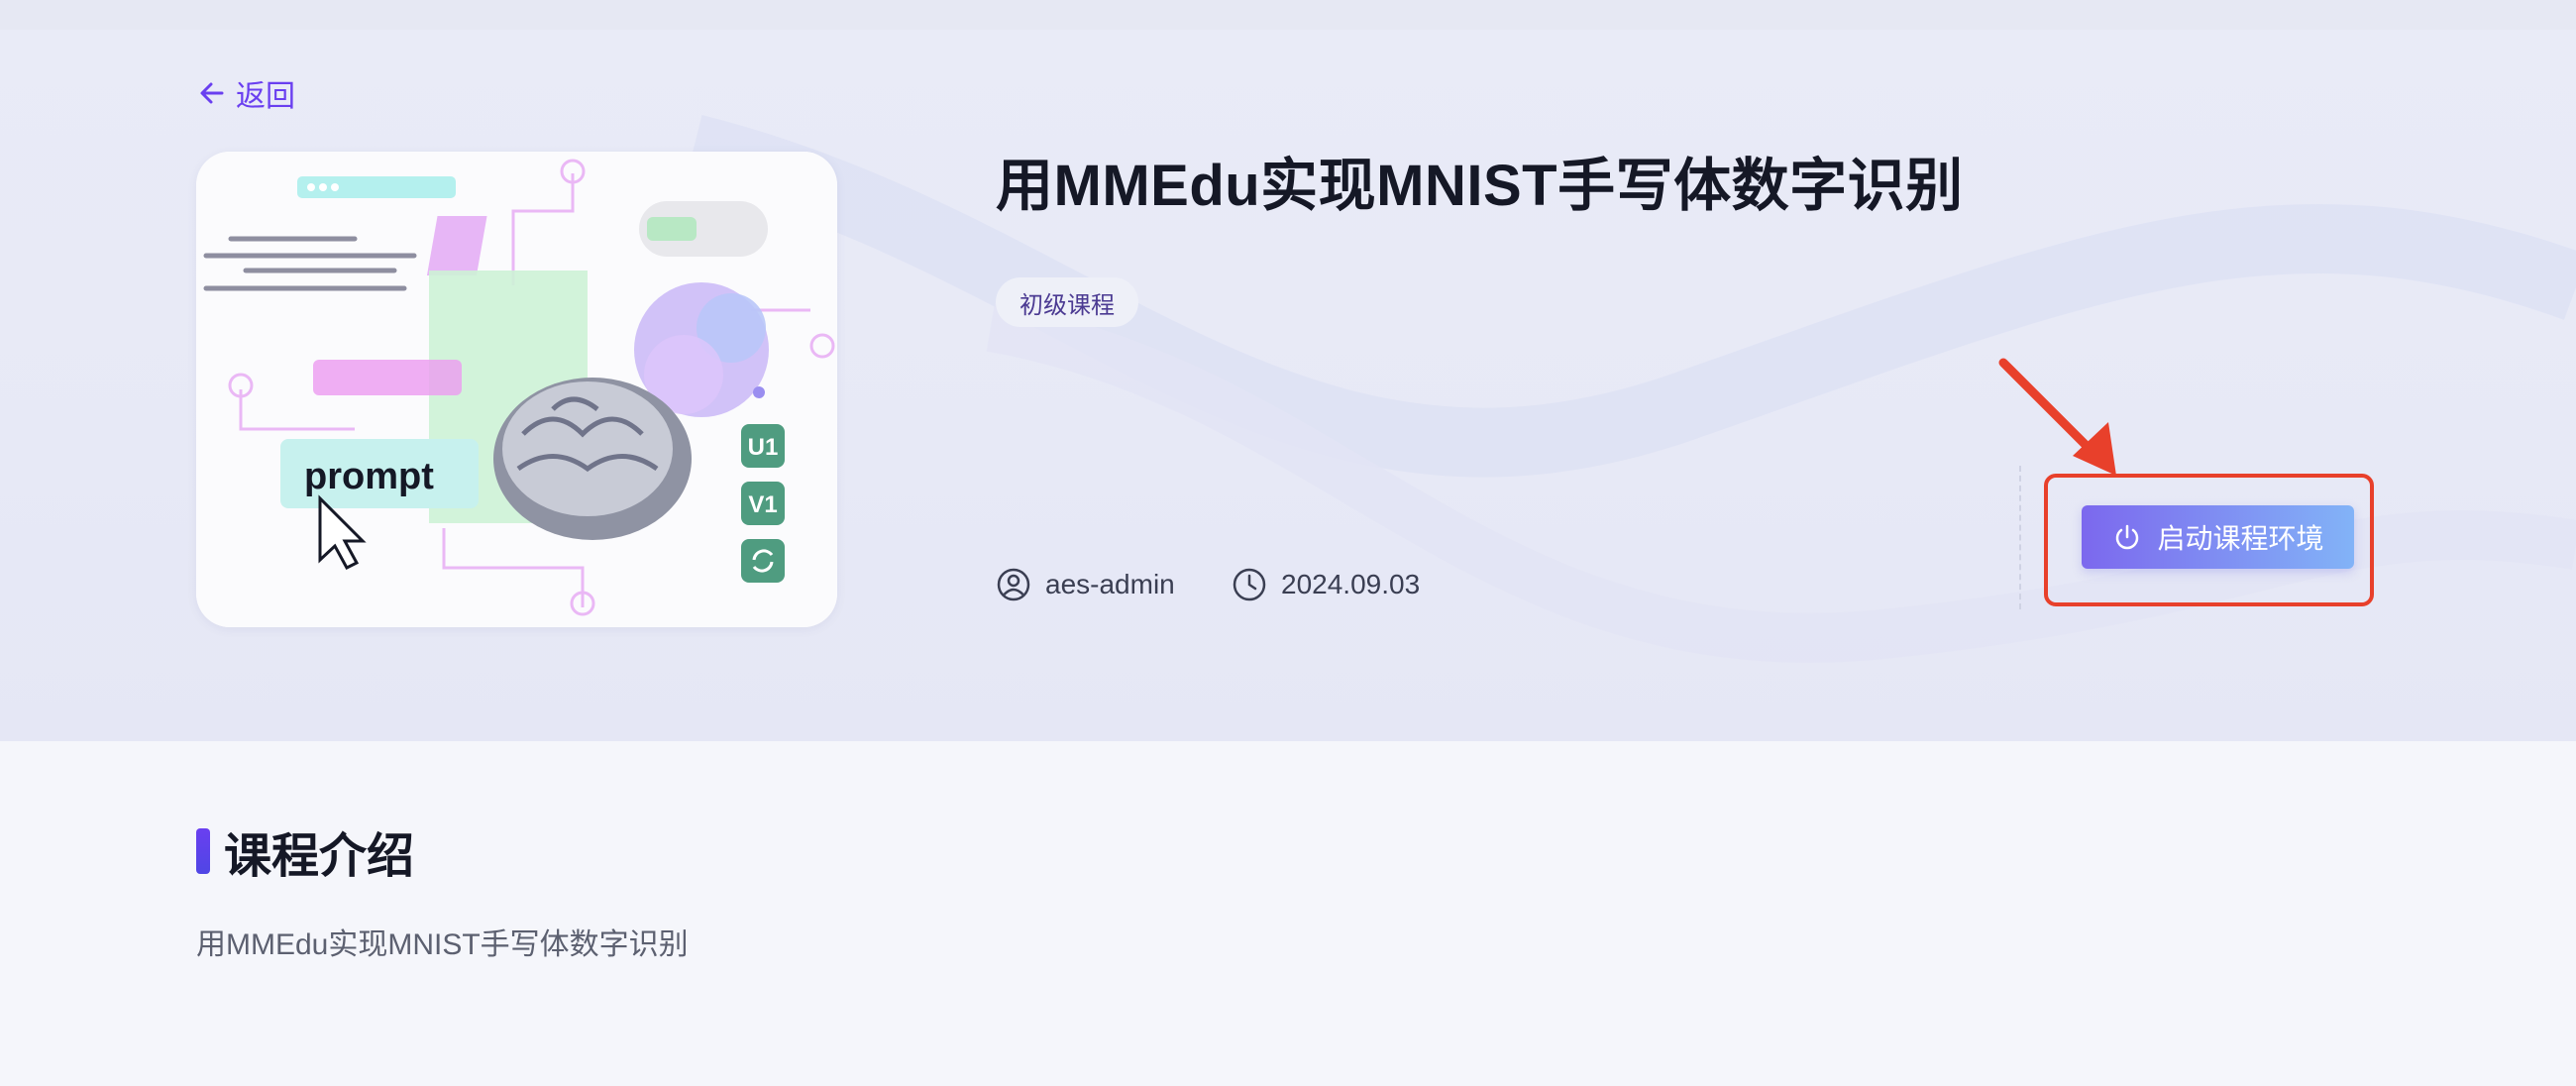 The height and width of the screenshot is (1086, 2576). Describe the element at coordinates (2128, 537) in the screenshot. I see `power-icon` at that location.